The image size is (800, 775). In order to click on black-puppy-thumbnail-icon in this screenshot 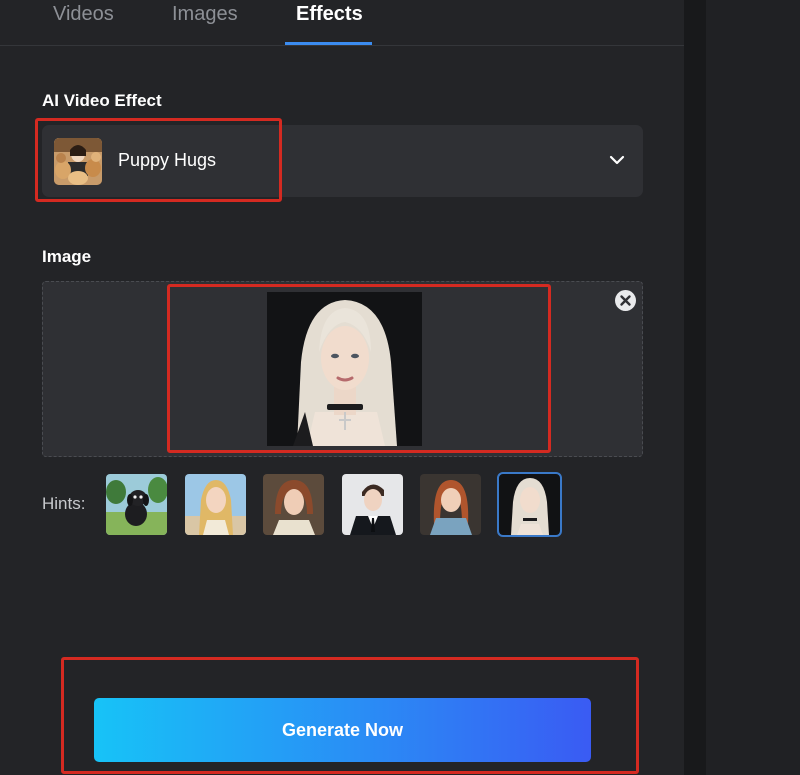, I will do `click(136, 504)`.